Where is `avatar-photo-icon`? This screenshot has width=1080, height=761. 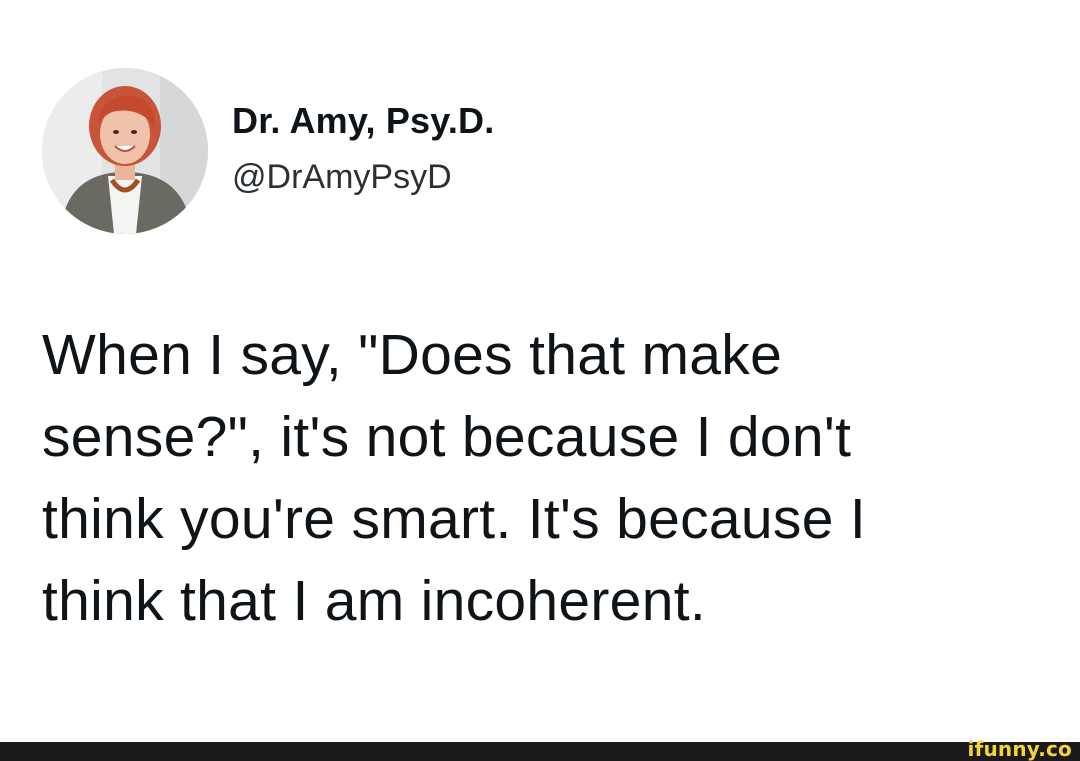 avatar-photo-icon is located at coordinates (125, 151).